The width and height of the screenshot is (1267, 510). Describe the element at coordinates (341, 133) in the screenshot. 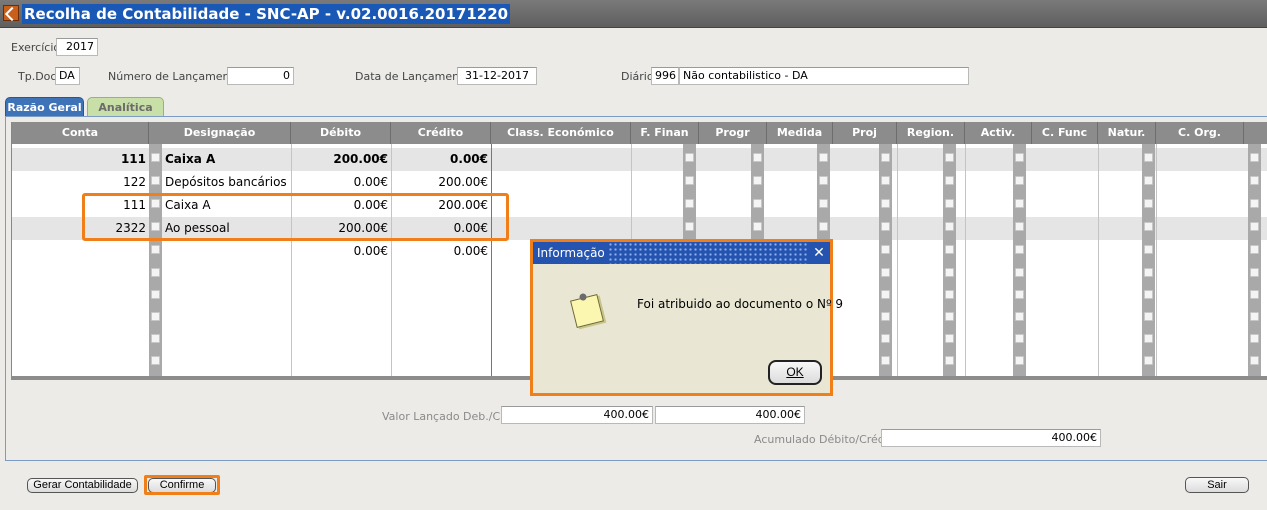

I see `col-debito: Débito` at that location.